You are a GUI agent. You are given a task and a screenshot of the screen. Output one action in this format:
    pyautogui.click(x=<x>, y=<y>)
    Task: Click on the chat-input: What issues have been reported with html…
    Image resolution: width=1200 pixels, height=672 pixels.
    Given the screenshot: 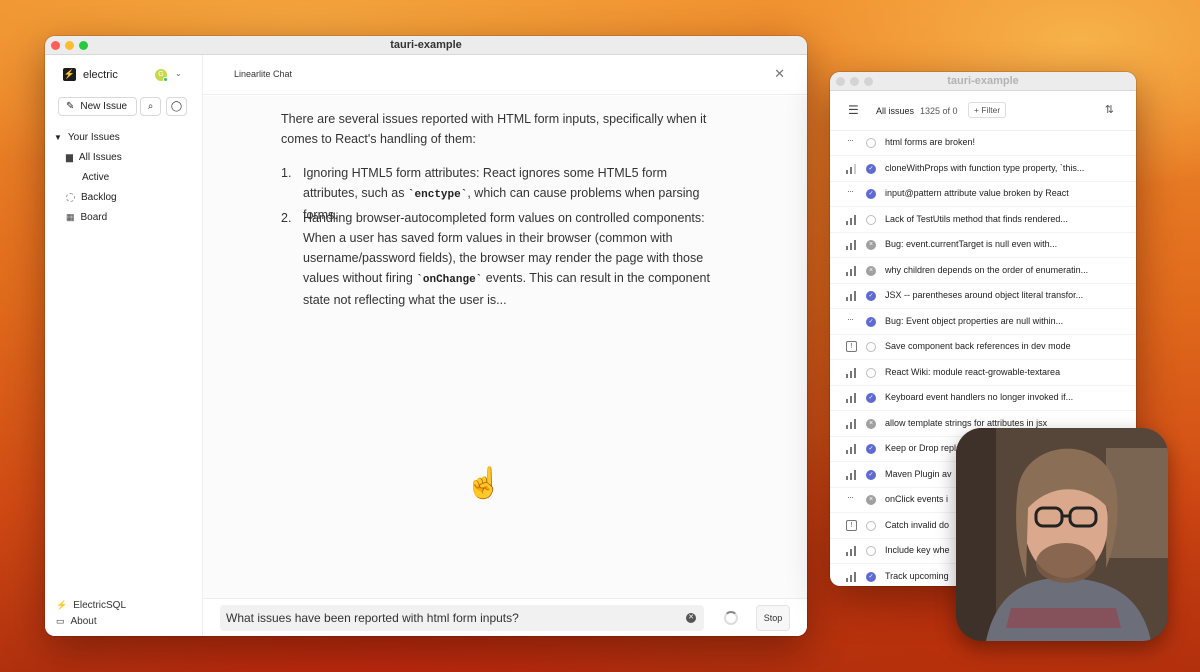 What is the action you would take?
    pyautogui.click(x=462, y=618)
    